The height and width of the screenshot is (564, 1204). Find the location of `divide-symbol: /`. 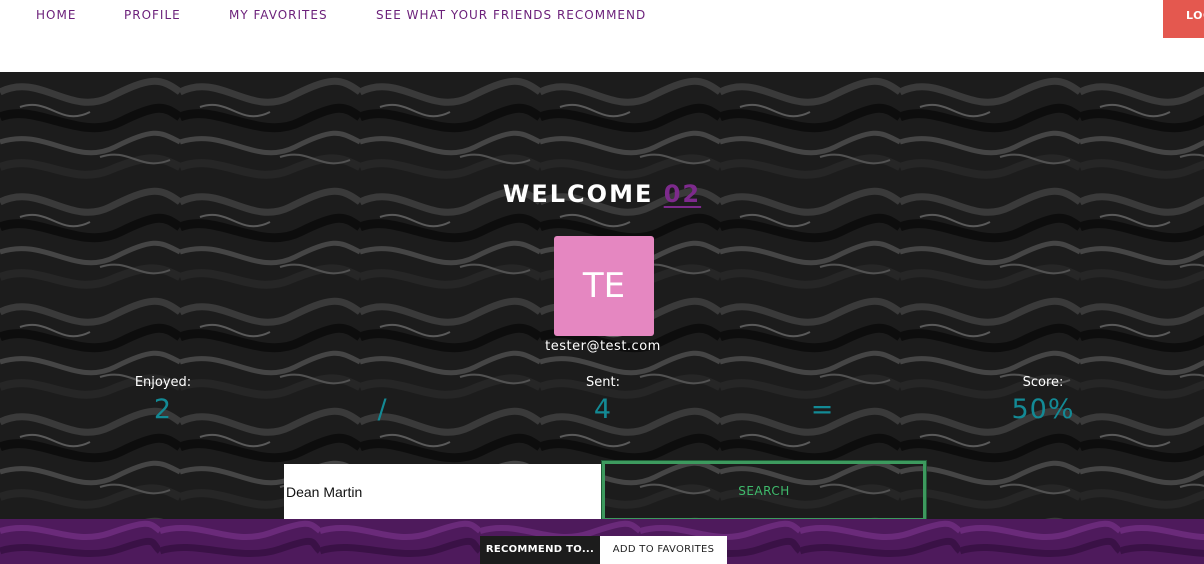

divide-symbol: / is located at coordinates (382, 409).